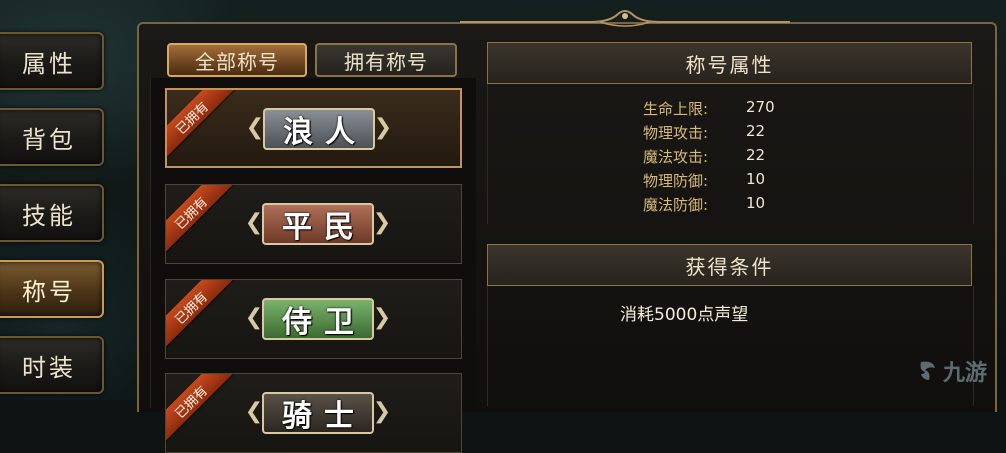 The height and width of the screenshot is (453, 1006). I want to click on nav-tab-skills: 技能, so click(52, 213).